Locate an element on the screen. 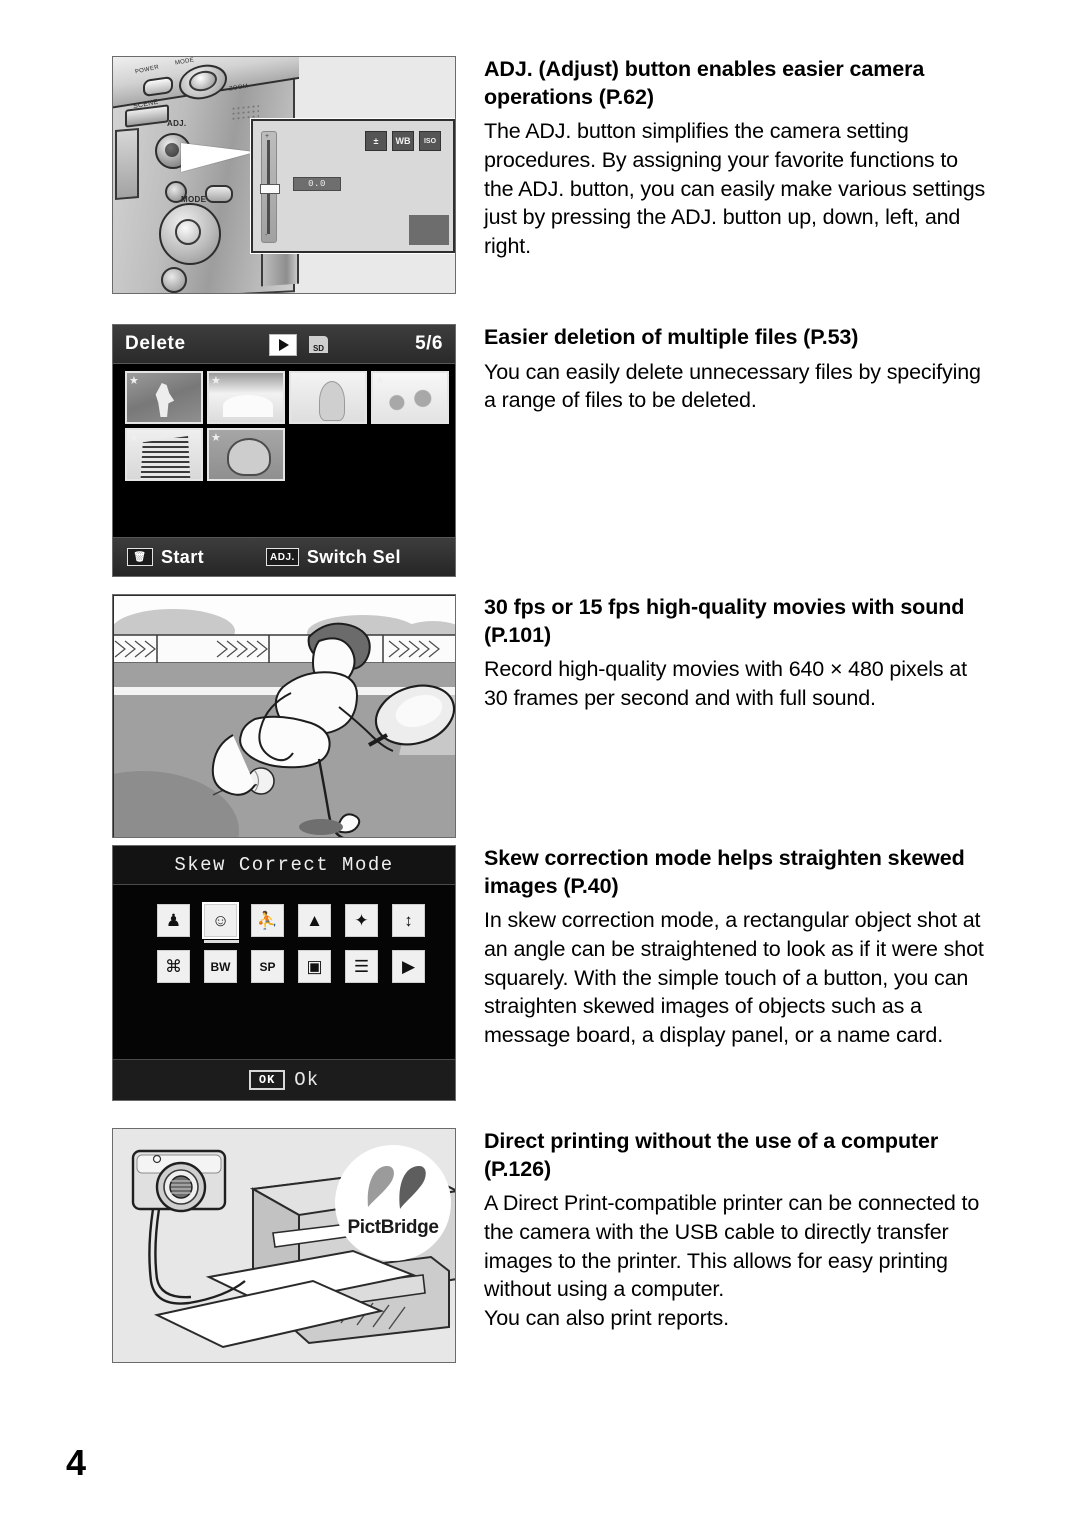 Image resolution: width=1080 pixels, height=1528 pixels. pictbridge-printer-figure: PictBridge is located at coordinates (284, 1245).